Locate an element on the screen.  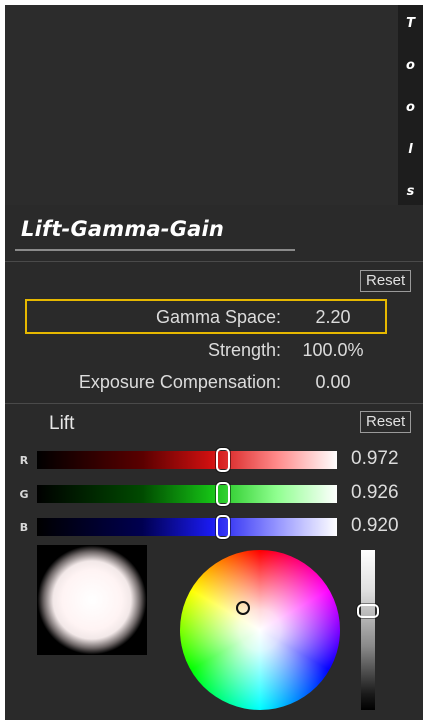
red-value: 0.972 is located at coordinates (385, 459).